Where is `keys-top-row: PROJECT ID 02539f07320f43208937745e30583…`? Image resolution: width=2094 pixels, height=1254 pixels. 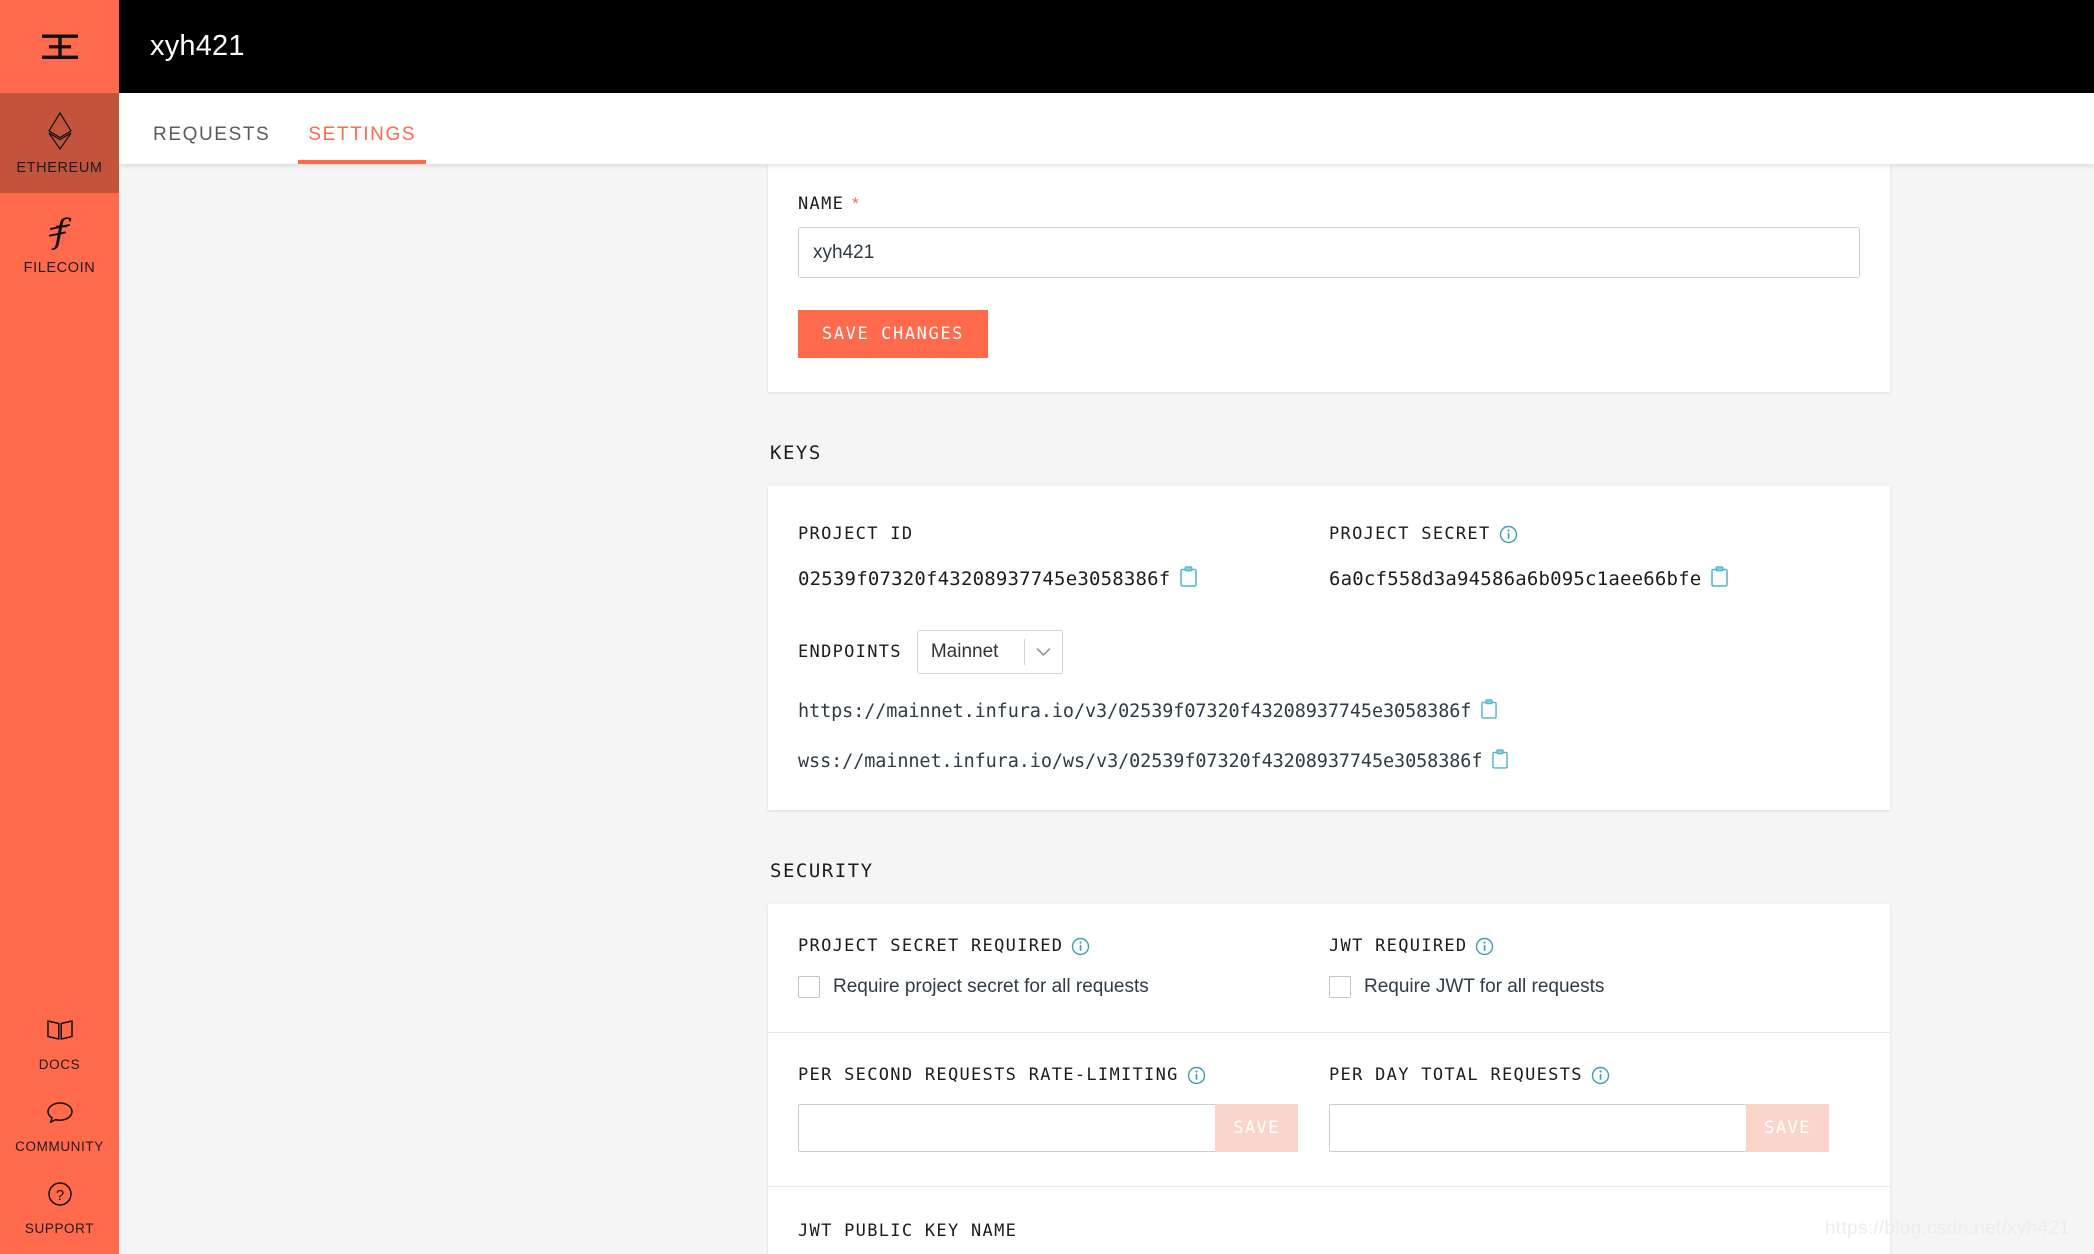
keys-top-row: PROJECT ID 02539f07320f43208937745e30583… is located at coordinates (1329, 558).